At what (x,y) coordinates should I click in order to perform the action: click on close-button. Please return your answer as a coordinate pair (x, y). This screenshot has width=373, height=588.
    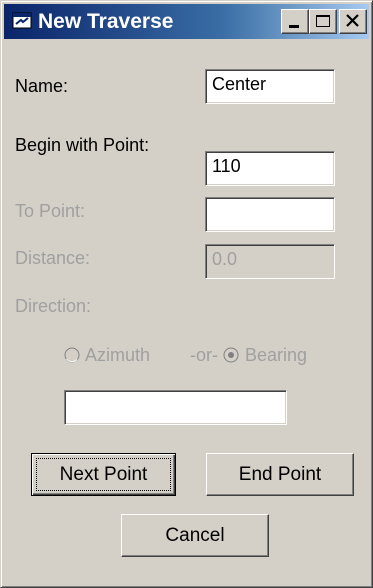
    Looking at the image, I should click on (353, 21).